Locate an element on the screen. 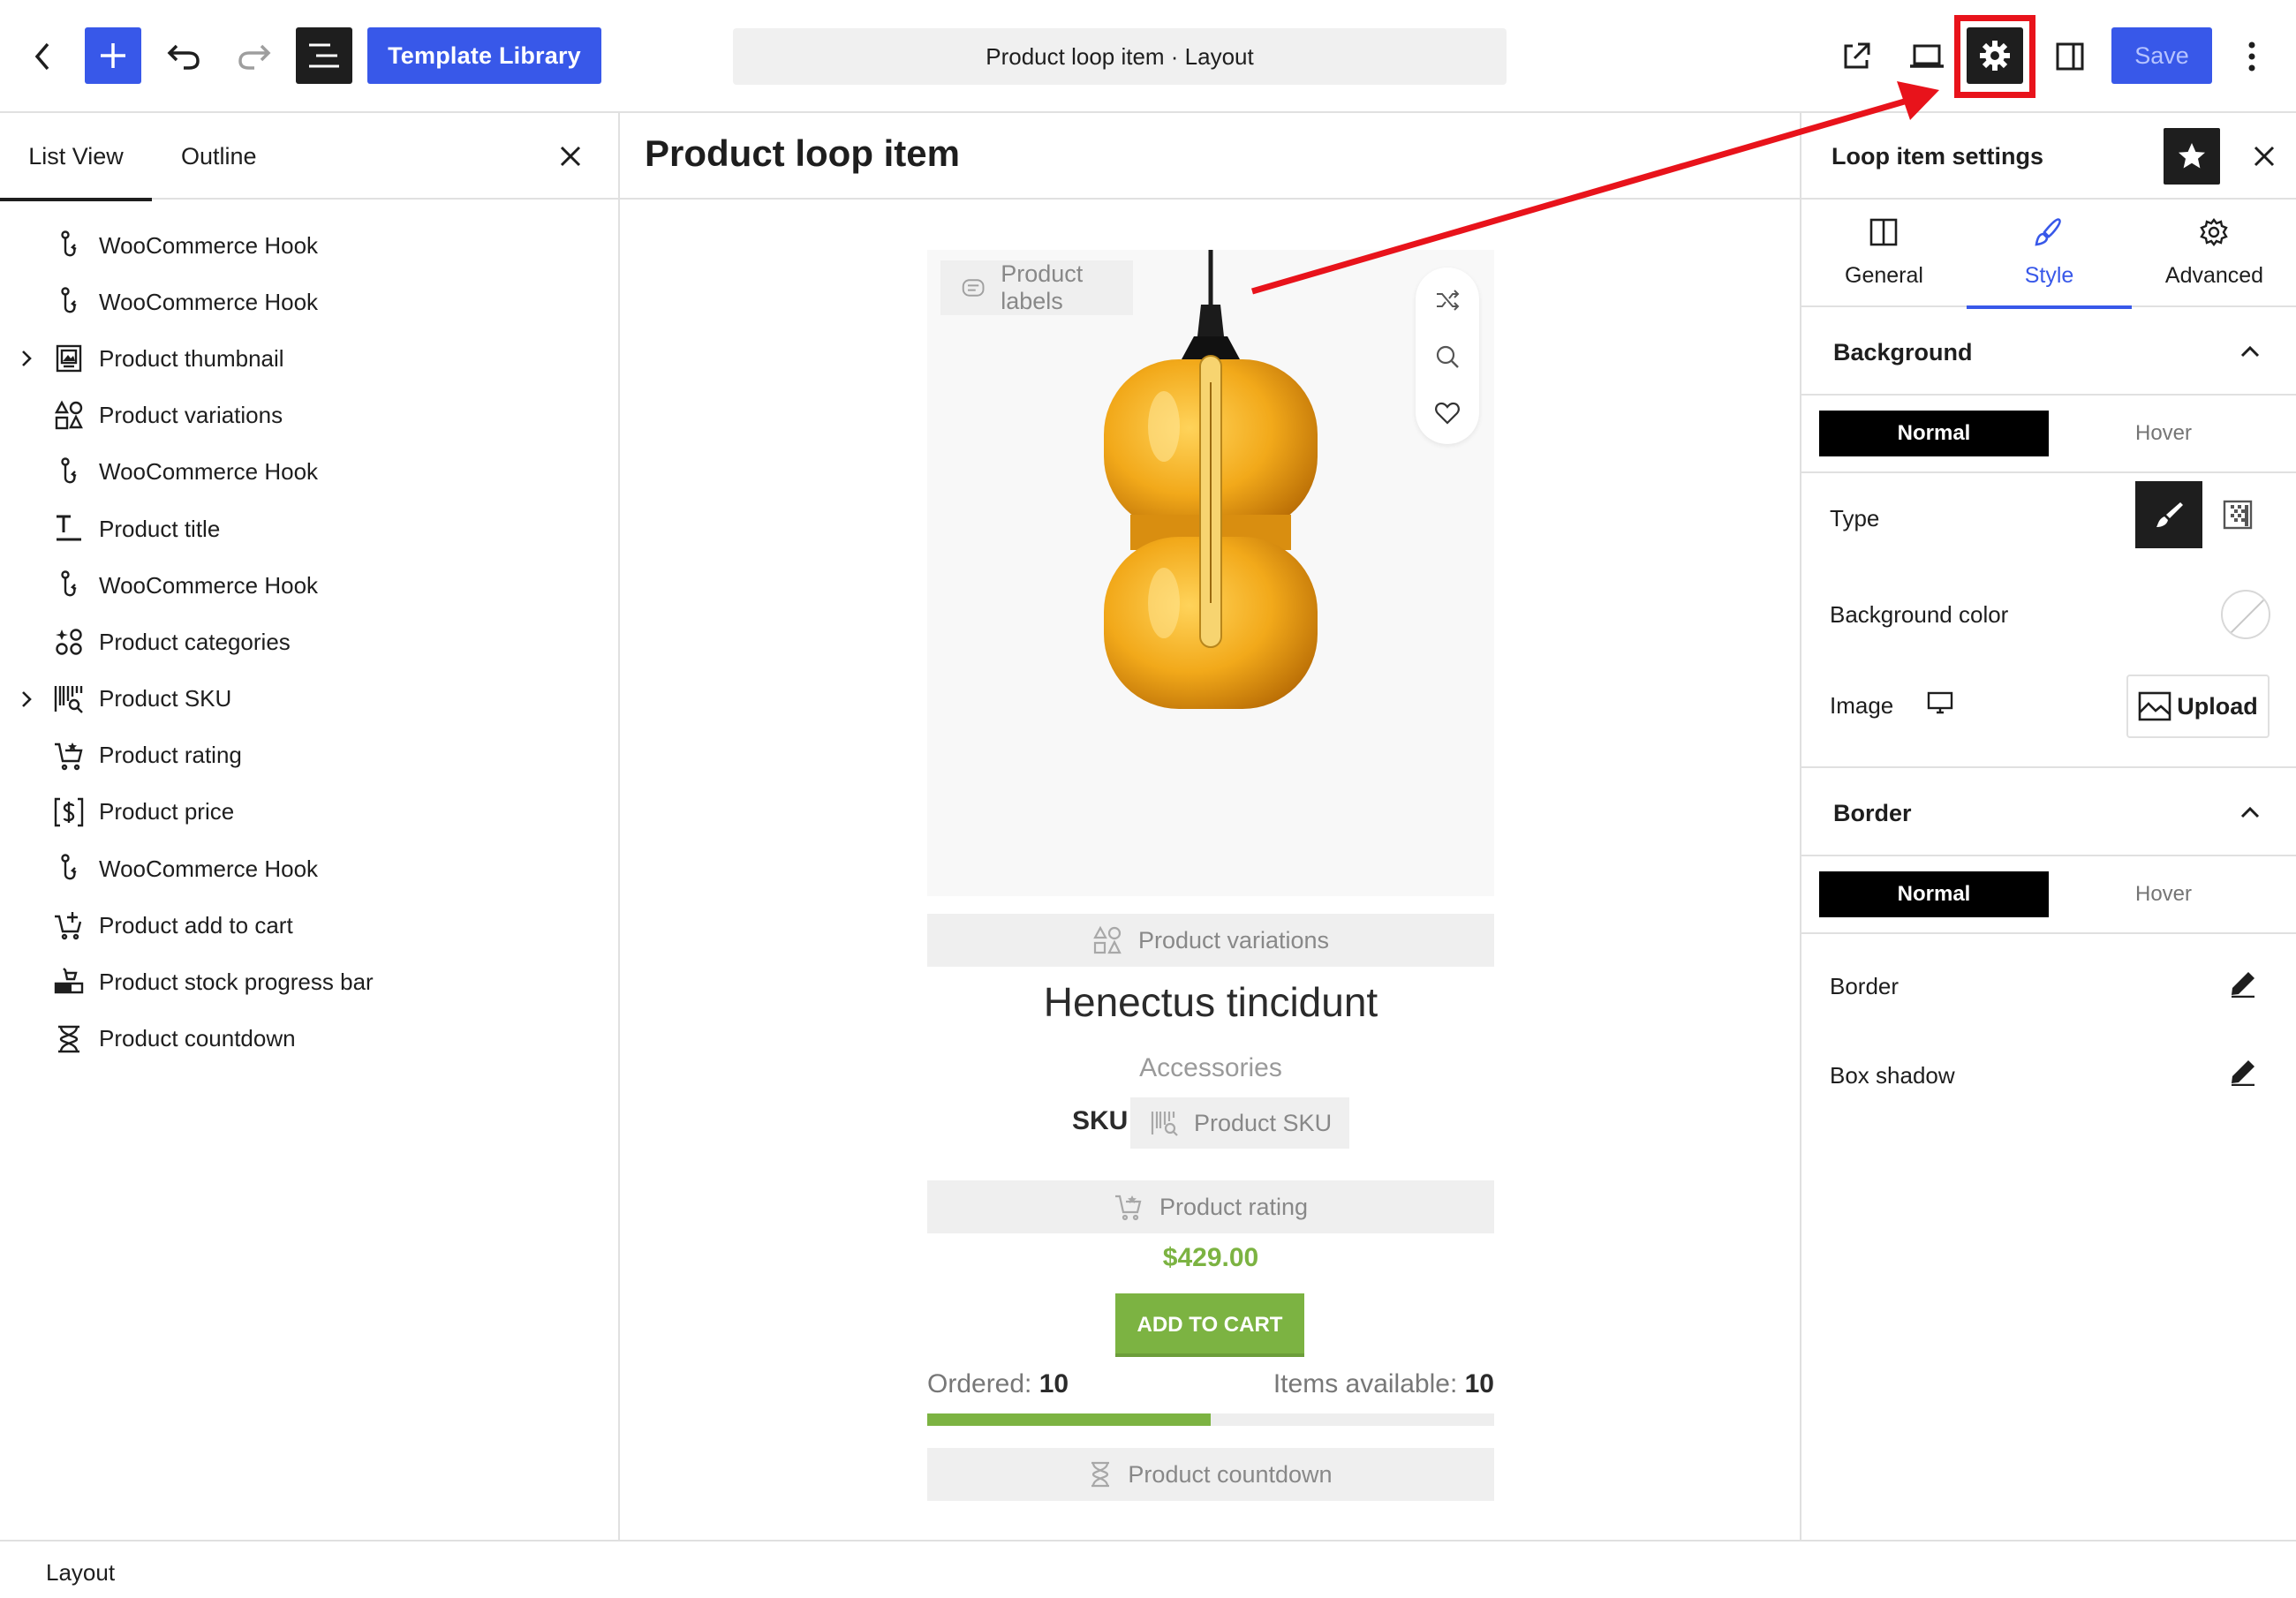 The width and height of the screenshot is (2296, 1598). no-color-icon is located at coordinates (2247, 616).